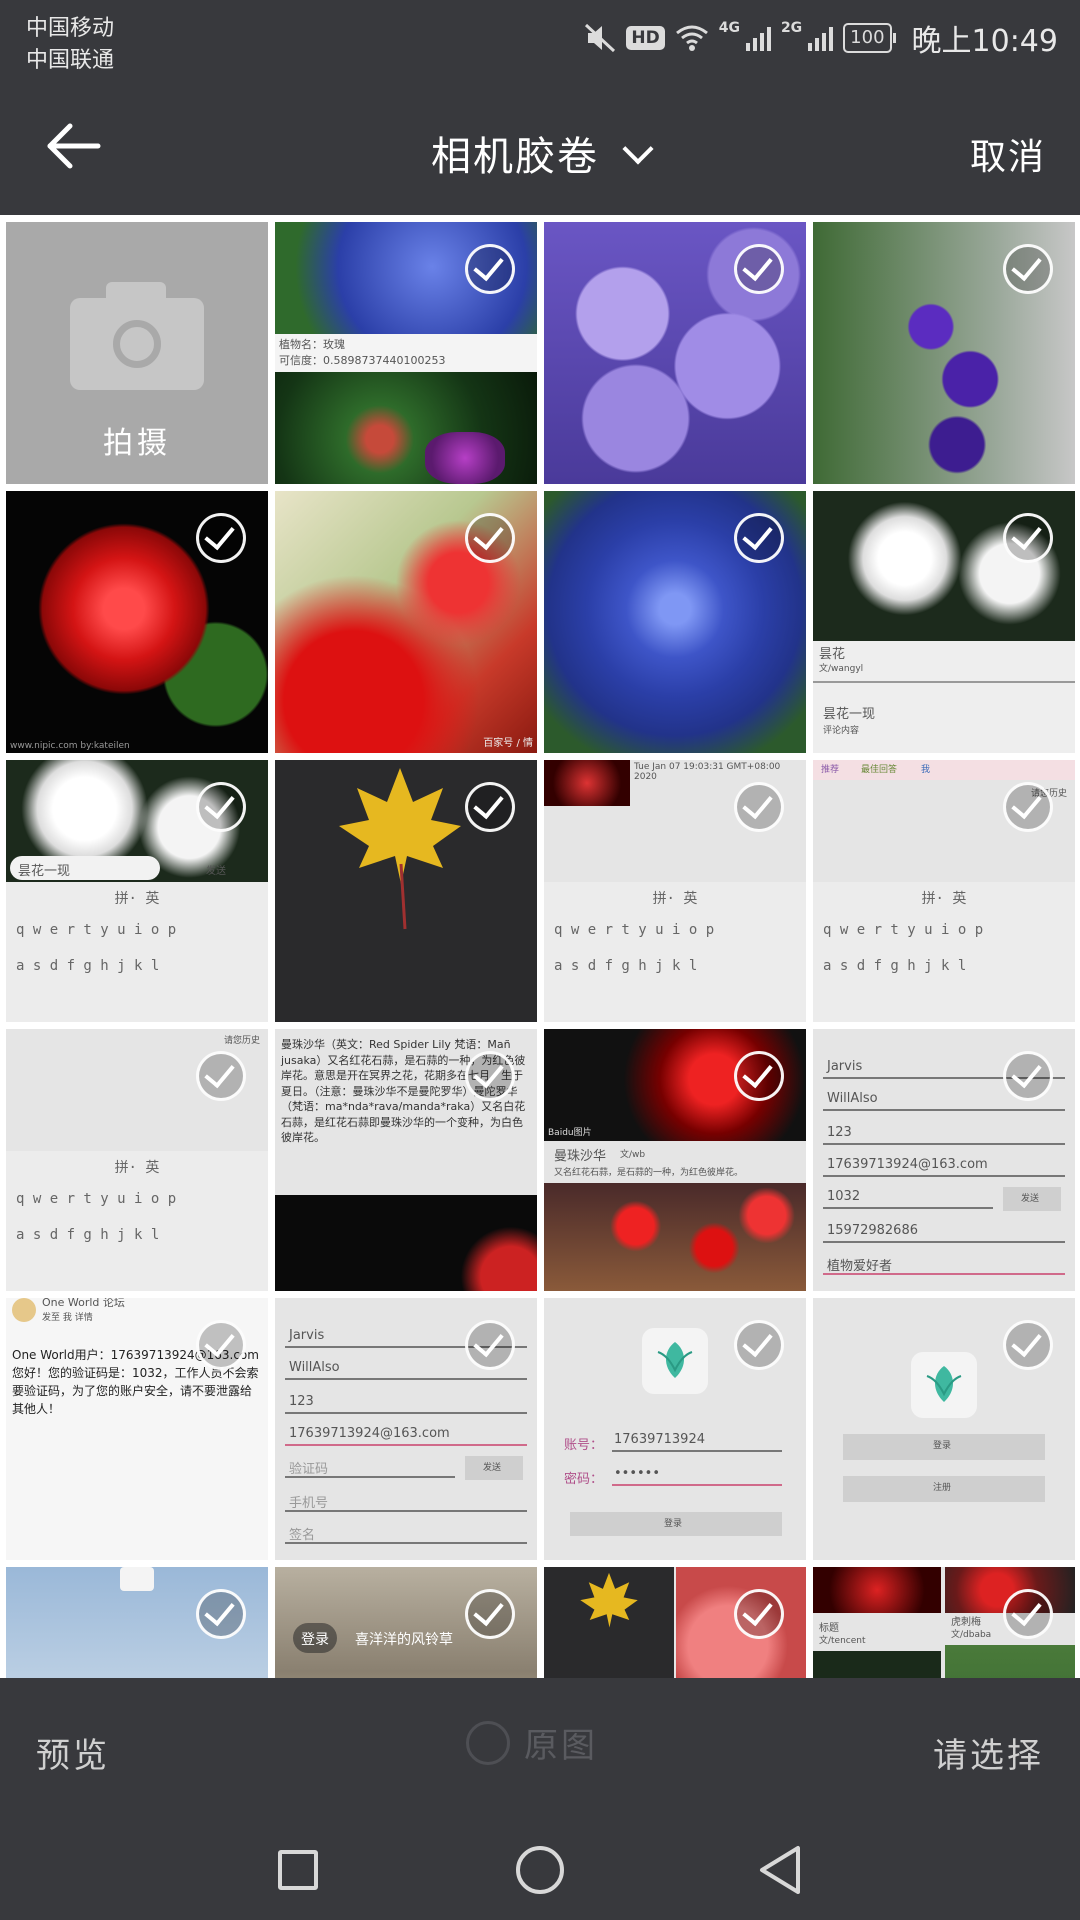  Describe the element at coordinates (944, 622) in the screenshot. I see `photo-tile: 昙花 文/wangyl 昙花一现 评论内容` at that location.